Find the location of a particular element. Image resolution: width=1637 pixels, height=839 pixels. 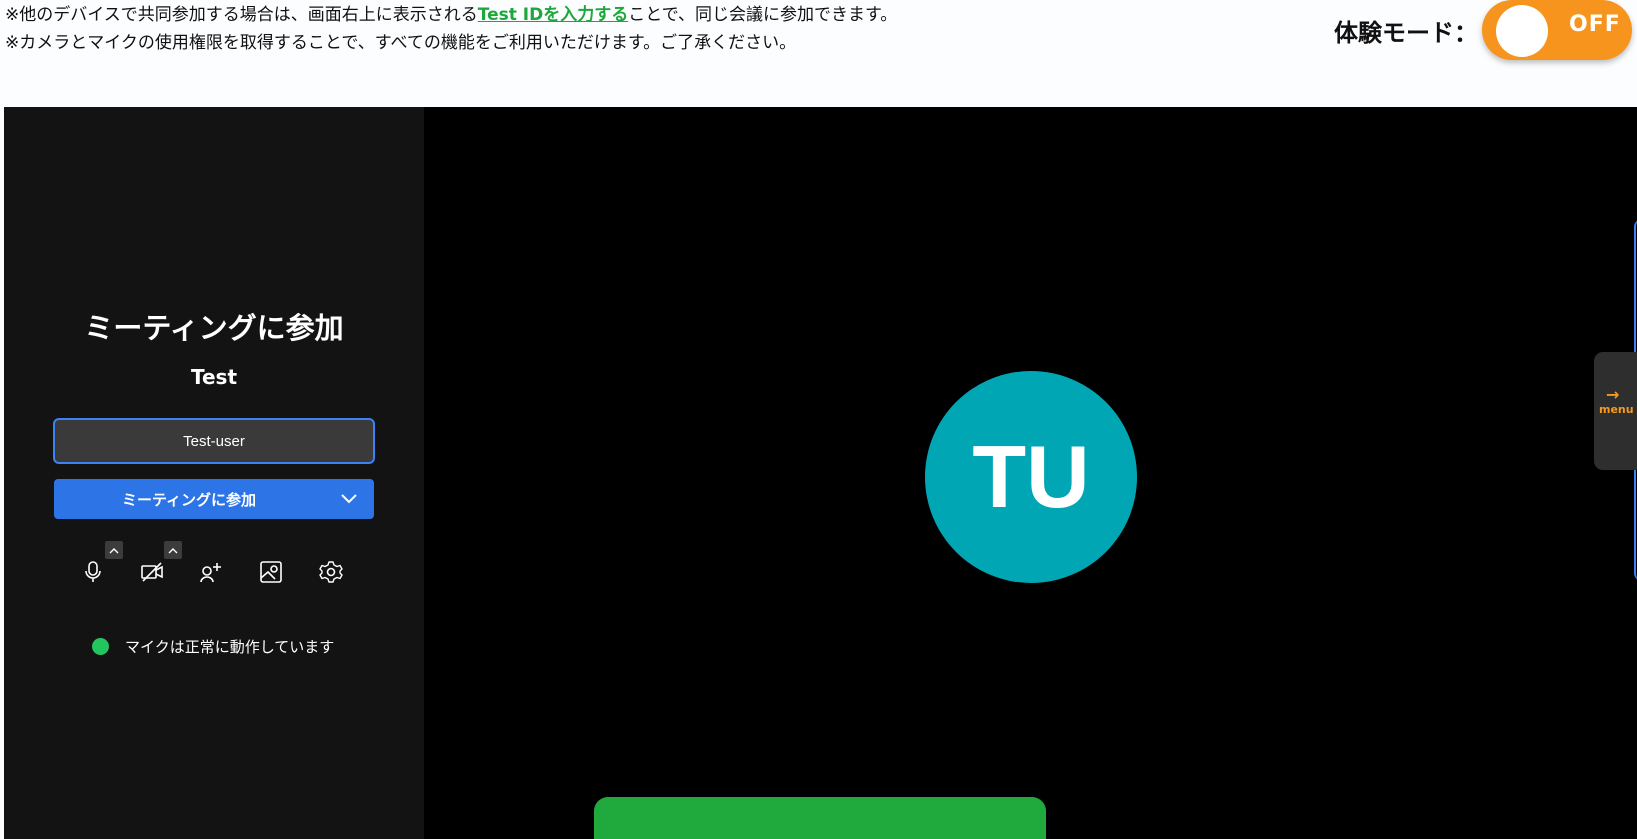

microphone-button is located at coordinates (93, 572).